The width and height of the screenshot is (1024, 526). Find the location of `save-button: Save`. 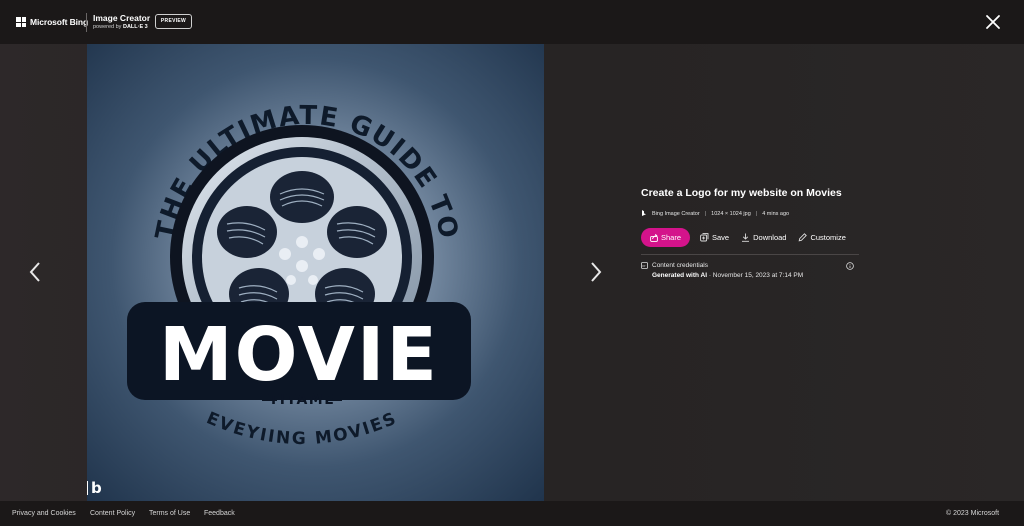

save-button: Save is located at coordinates (714, 237).